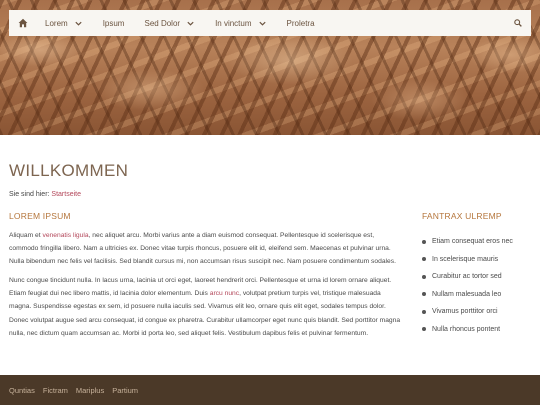 This screenshot has height=405, width=540. I want to click on breadcrumb-link-startseite: Startseite, so click(66, 194).